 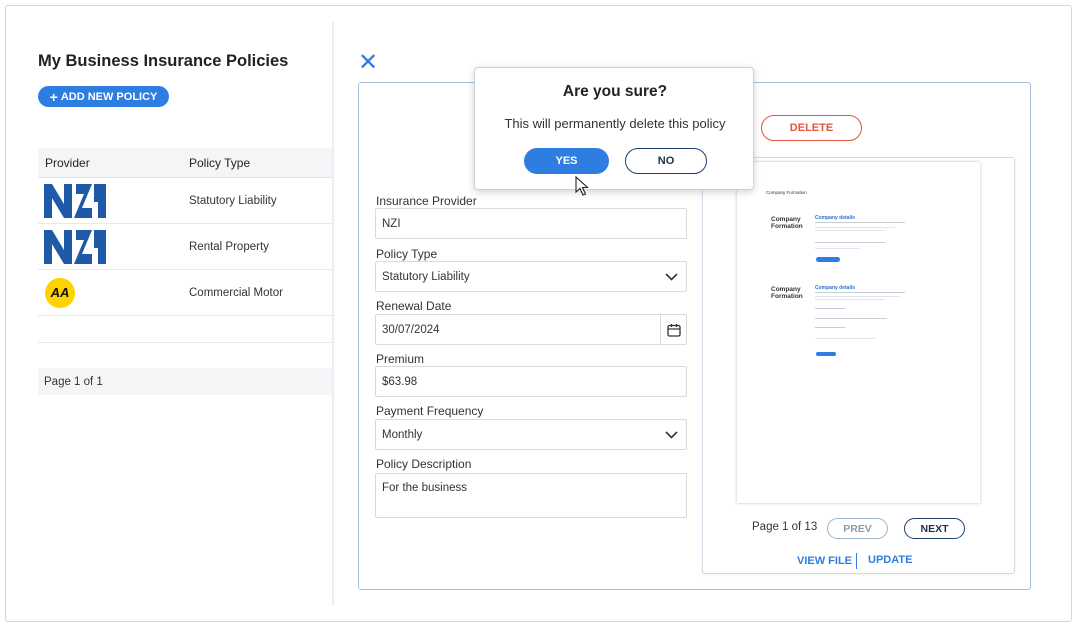 I want to click on close-icon: ✕, so click(x=368, y=63).